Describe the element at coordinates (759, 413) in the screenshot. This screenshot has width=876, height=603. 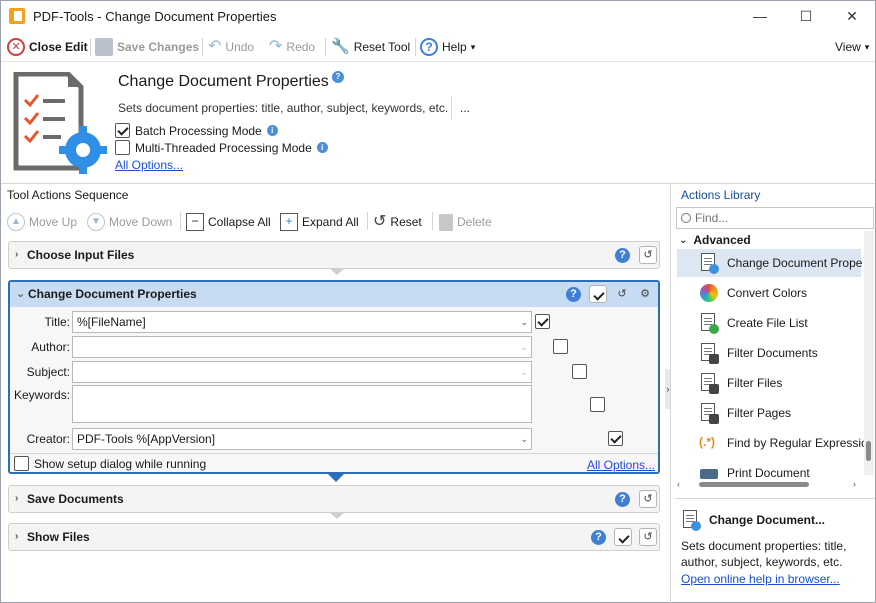
I see `library-item-label: Filter Pages` at that location.